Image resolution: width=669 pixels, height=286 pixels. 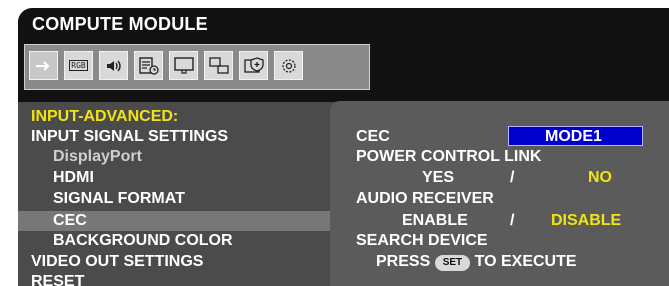 What do you see at coordinates (119, 199) in the screenshot?
I see `menu-item-signal-format: SIGNAL FORMAT` at bounding box center [119, 199].